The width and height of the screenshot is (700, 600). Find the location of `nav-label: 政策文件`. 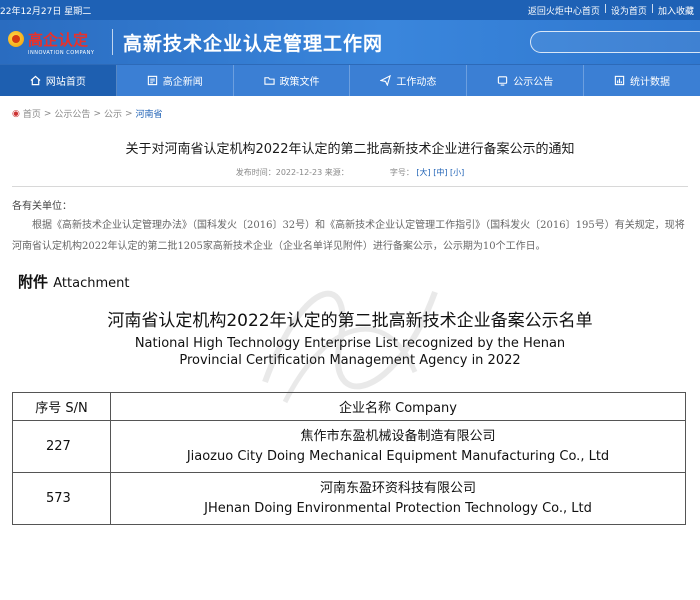

nav-label: 政策文件 is located at coordinates (299, 82).